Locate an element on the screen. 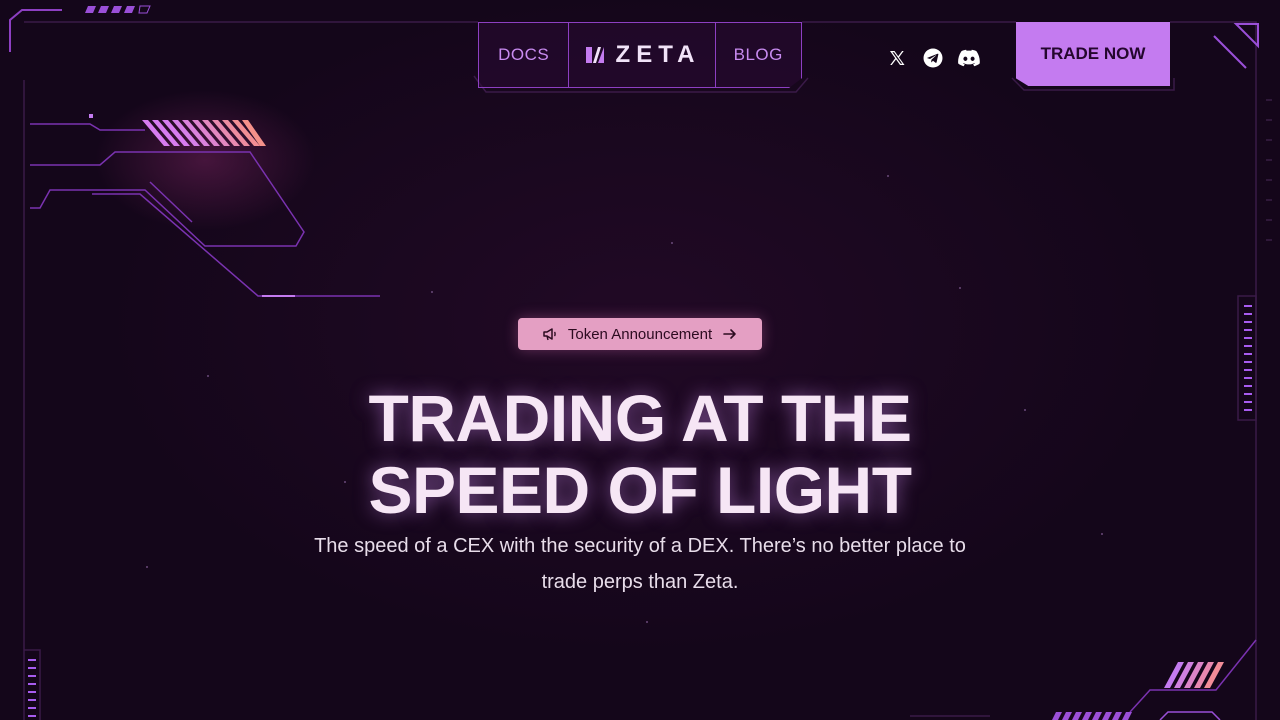 The height and width of the screenshot is (720, 1280). top-nav: DOCS ZETA BLOG is located at coordinates (640, 55).